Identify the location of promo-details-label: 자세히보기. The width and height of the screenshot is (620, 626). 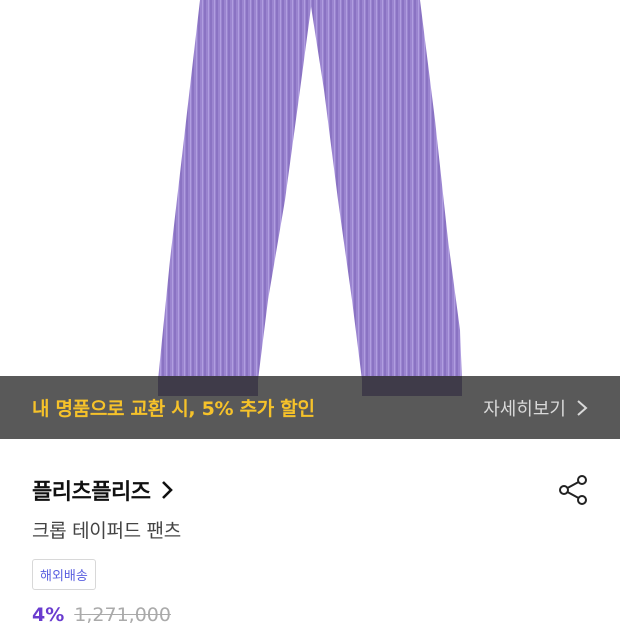
(524, 409).